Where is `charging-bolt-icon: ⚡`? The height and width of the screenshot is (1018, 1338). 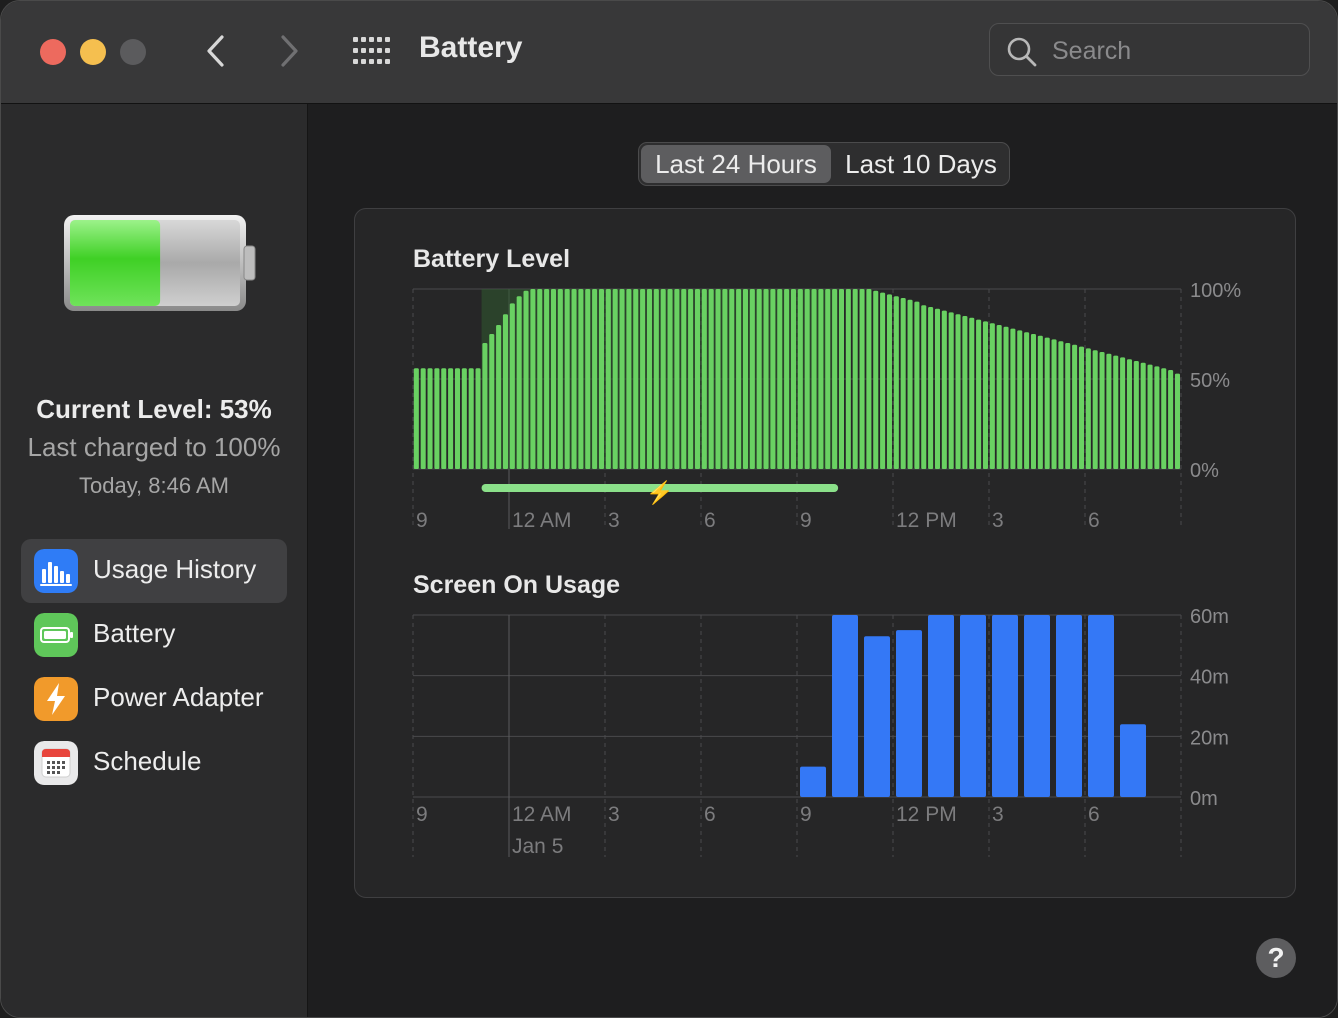
charging-bolt-icon: ⚡ is located at coordinates (659, 493).